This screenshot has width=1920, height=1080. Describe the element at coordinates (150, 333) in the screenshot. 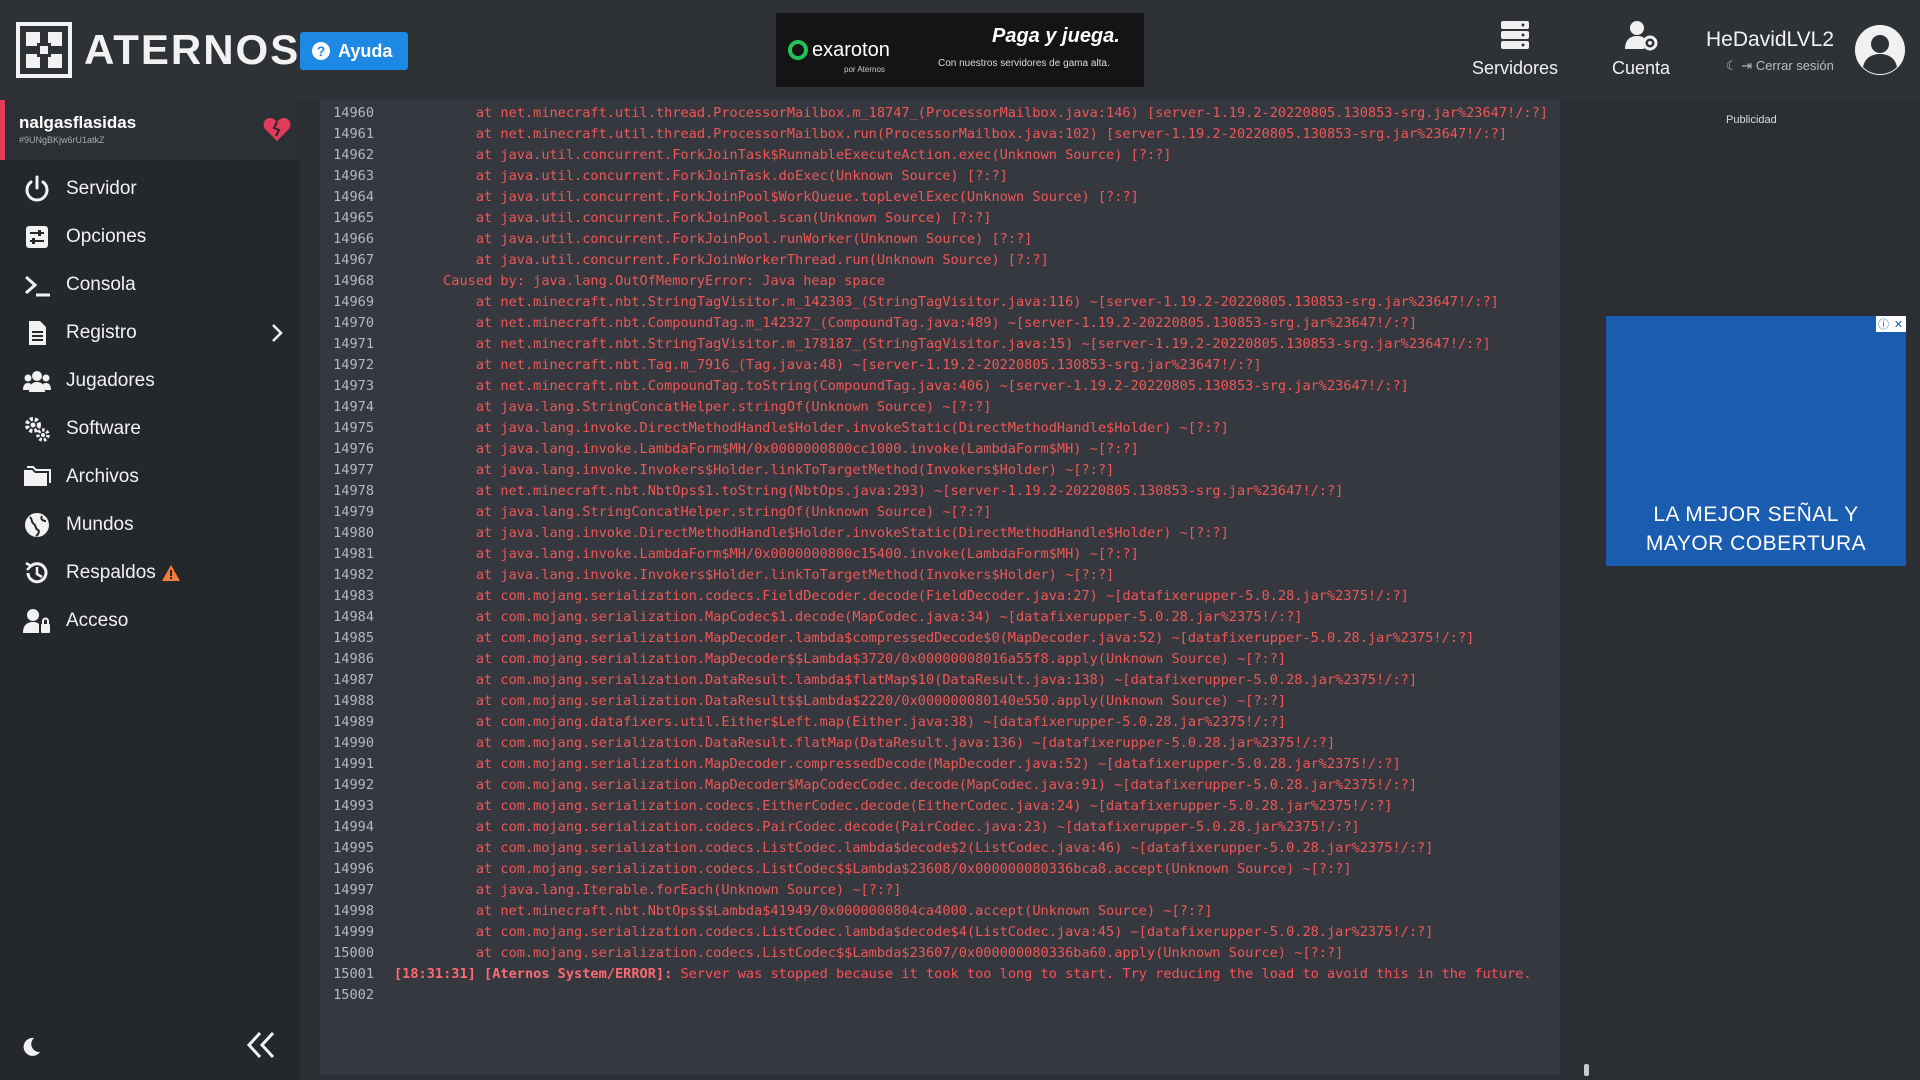

I see `sidebar-item-registro: Registro` at that location.